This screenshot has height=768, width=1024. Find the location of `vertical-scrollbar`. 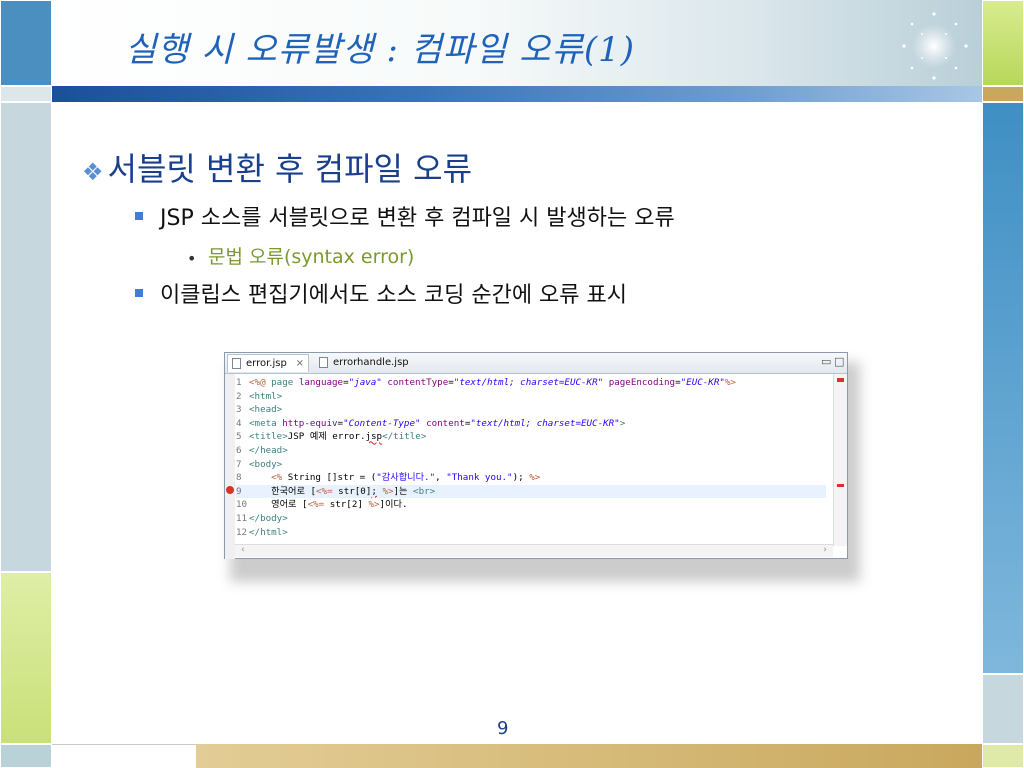

vertical-scrollbar is located at coordinates (840, 460).